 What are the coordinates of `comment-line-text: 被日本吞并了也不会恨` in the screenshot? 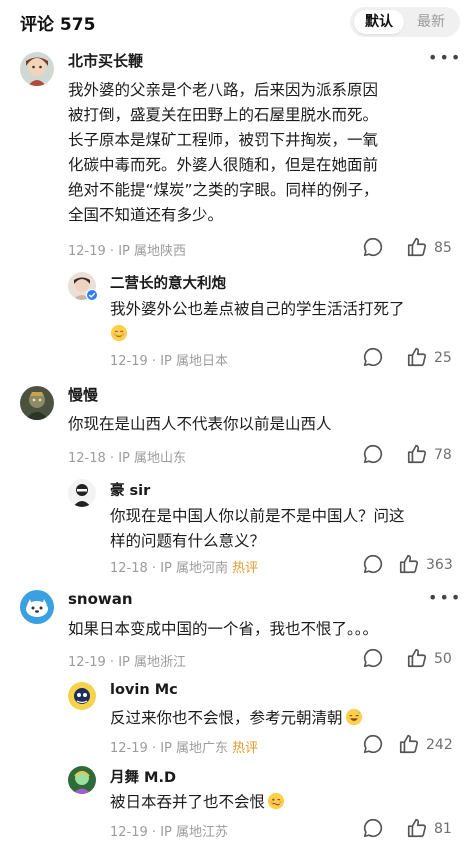 It's located at (188, 802).